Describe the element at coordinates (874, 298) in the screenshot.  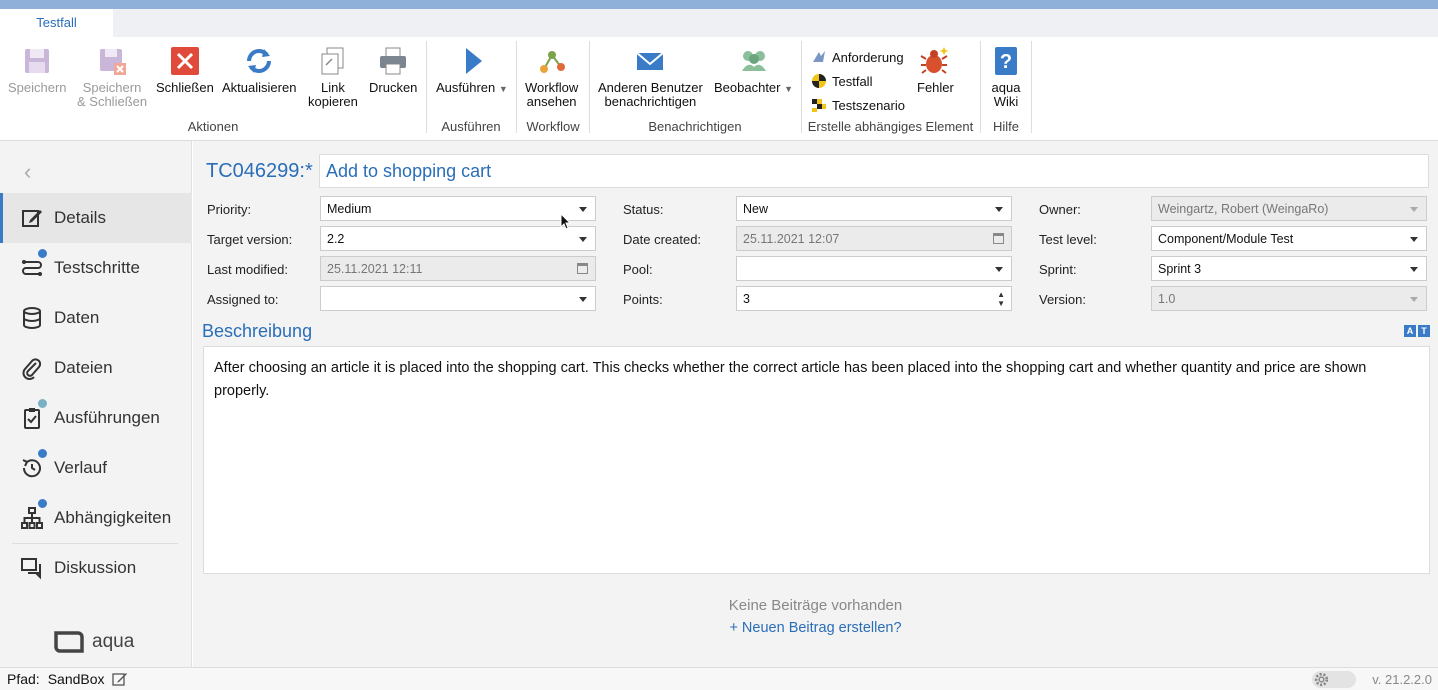
I see `points-stepper: 3 ▲ ▼` at that location.